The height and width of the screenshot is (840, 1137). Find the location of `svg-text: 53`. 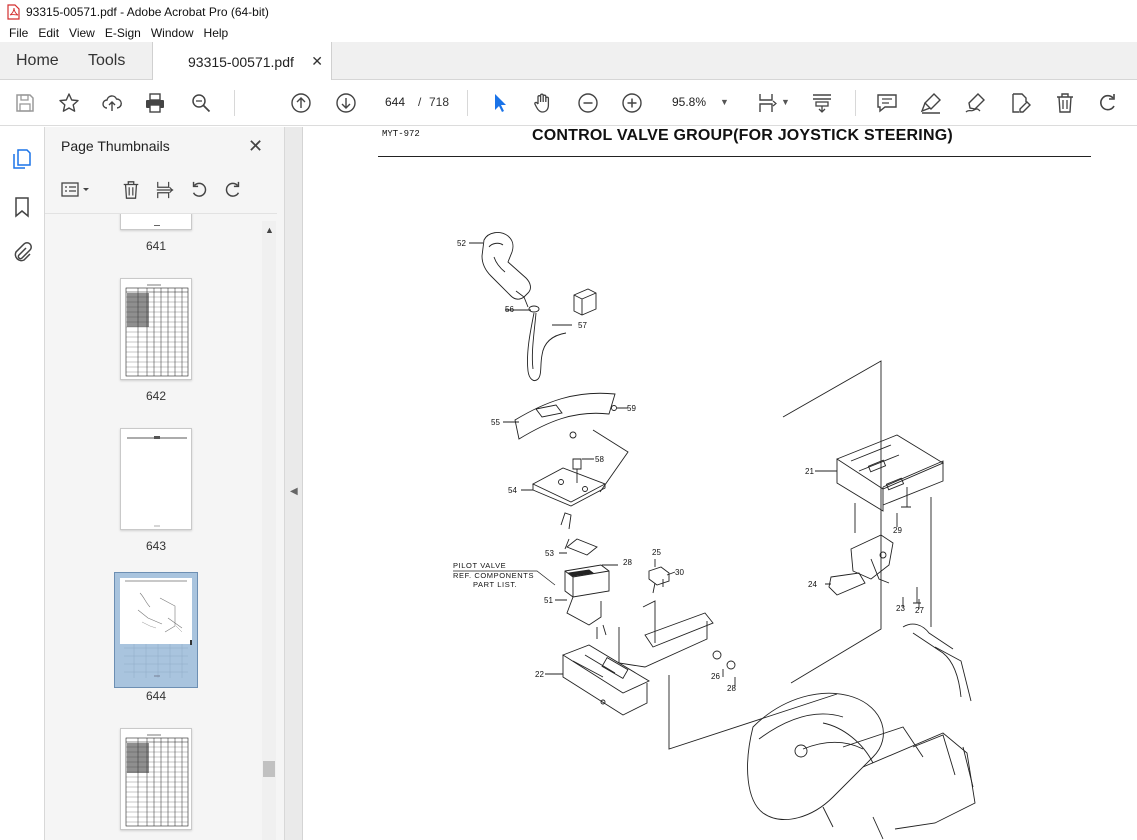

svg-text: 53 is located at coordinates (549, 553).